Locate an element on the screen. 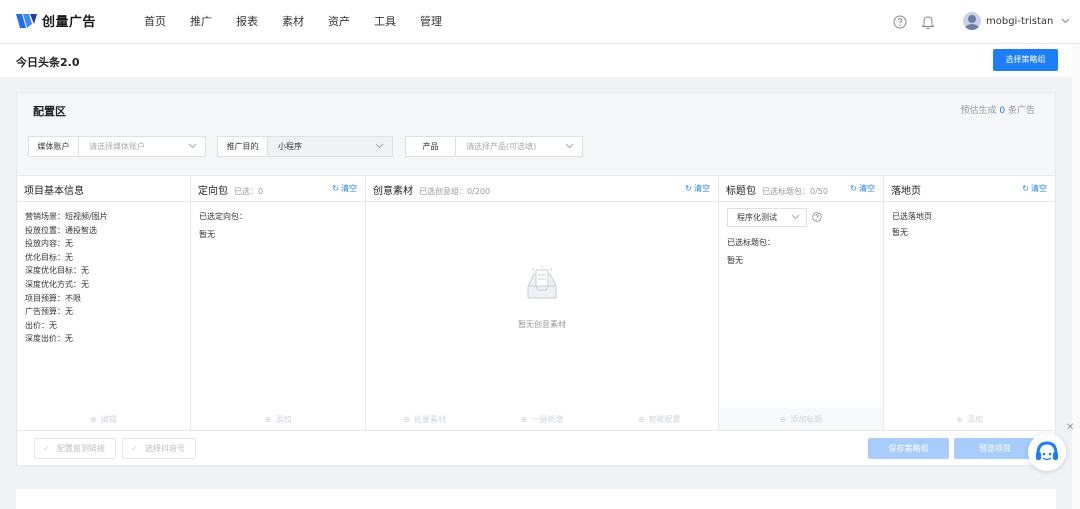 Image resolution: width=1080 pixels, height=509 pixels. user-menu: mobgi-tristan is located at coordinates (1016, 21).